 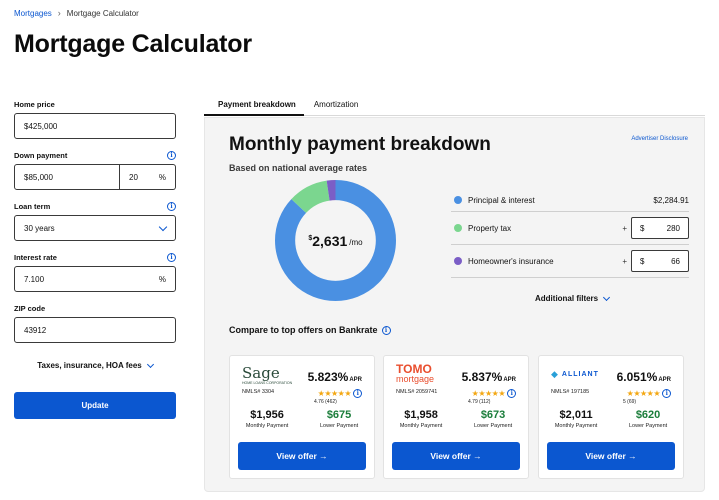 I want to click on home-price-field: Home price $425,000, so click(x=95, y=118).